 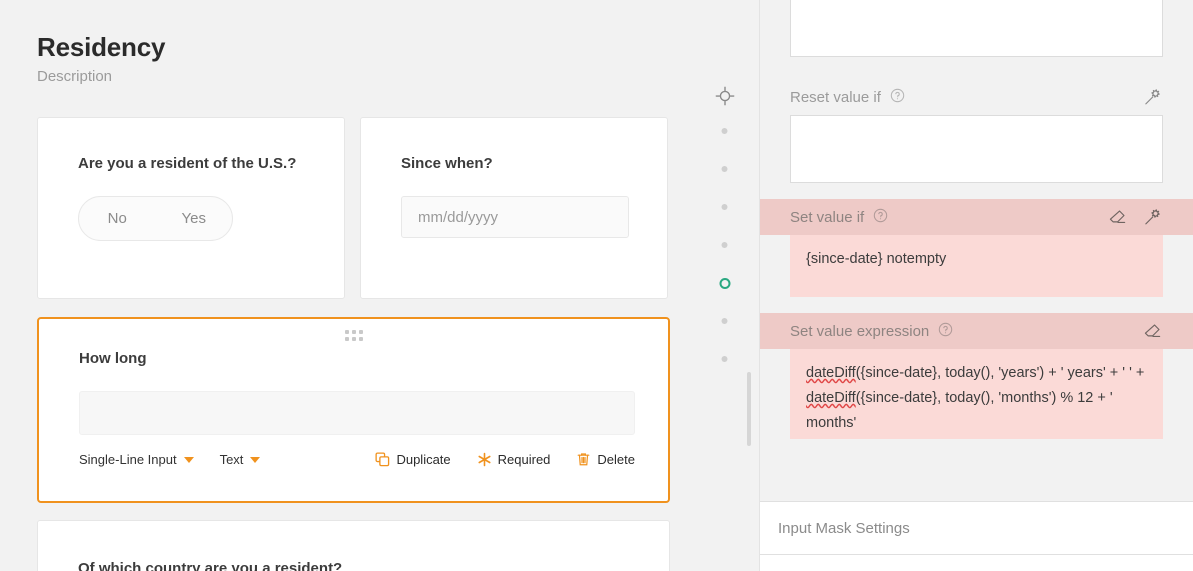 I want to click on required-button: Required, so click(x=514, y=459).